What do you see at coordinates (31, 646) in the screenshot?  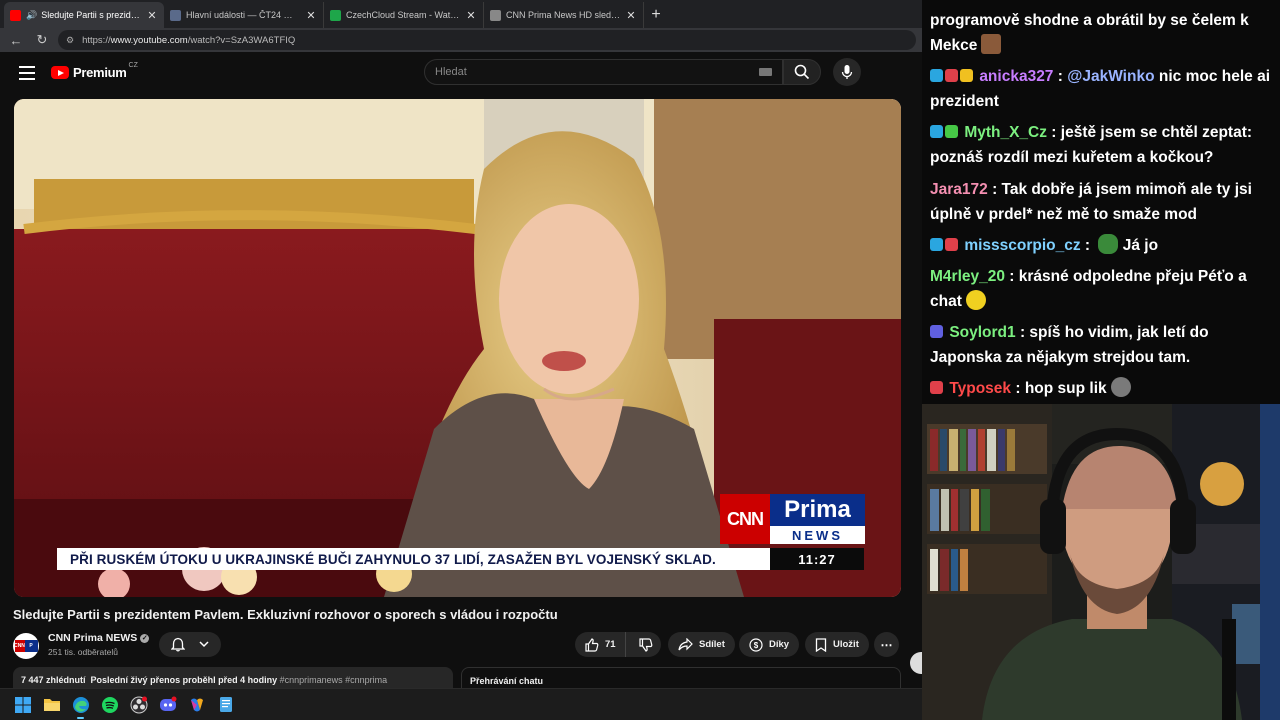 I see `avatar-prima-part: P` at bounding box center [31, 646].